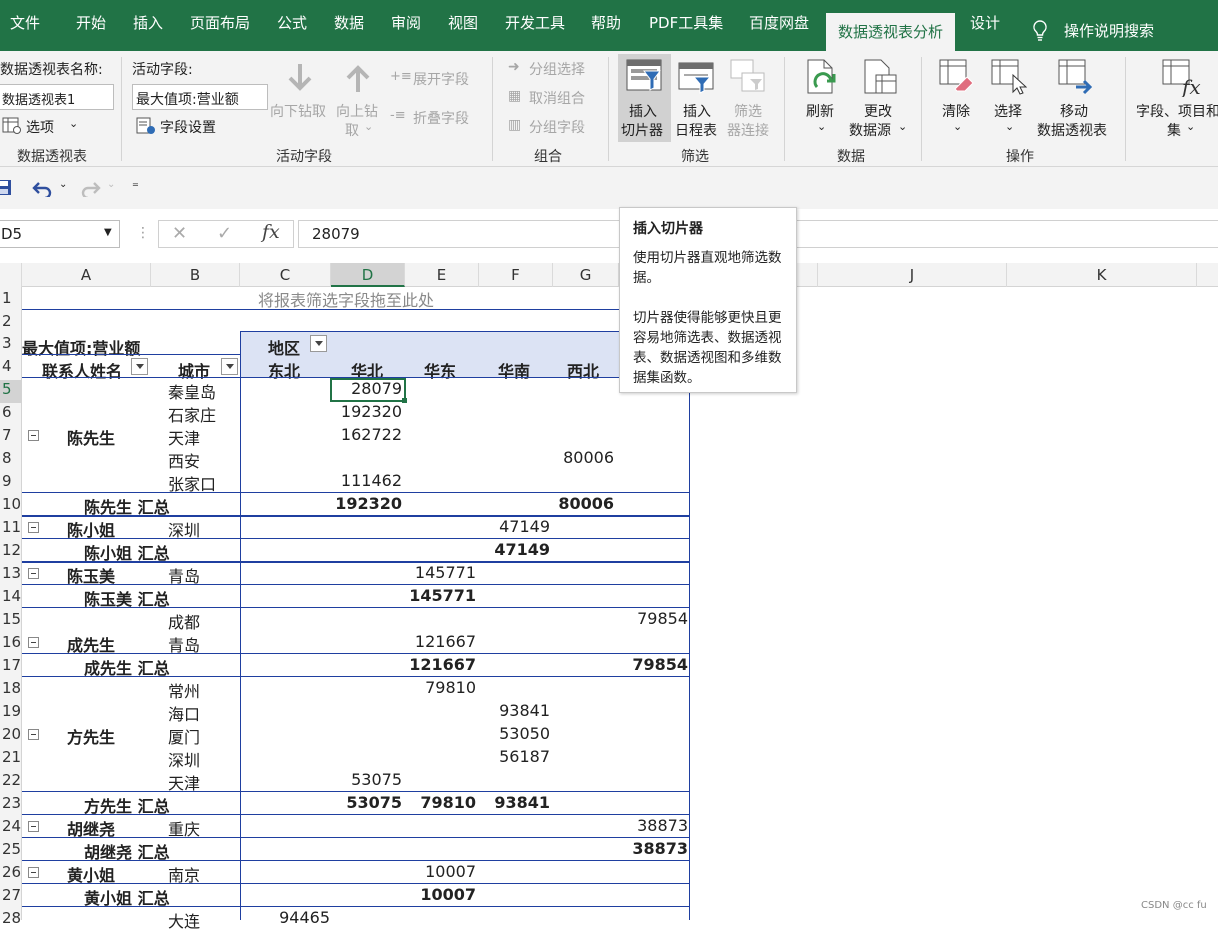  I want to click on region-header-xibei: 西北, so click(583, 370).